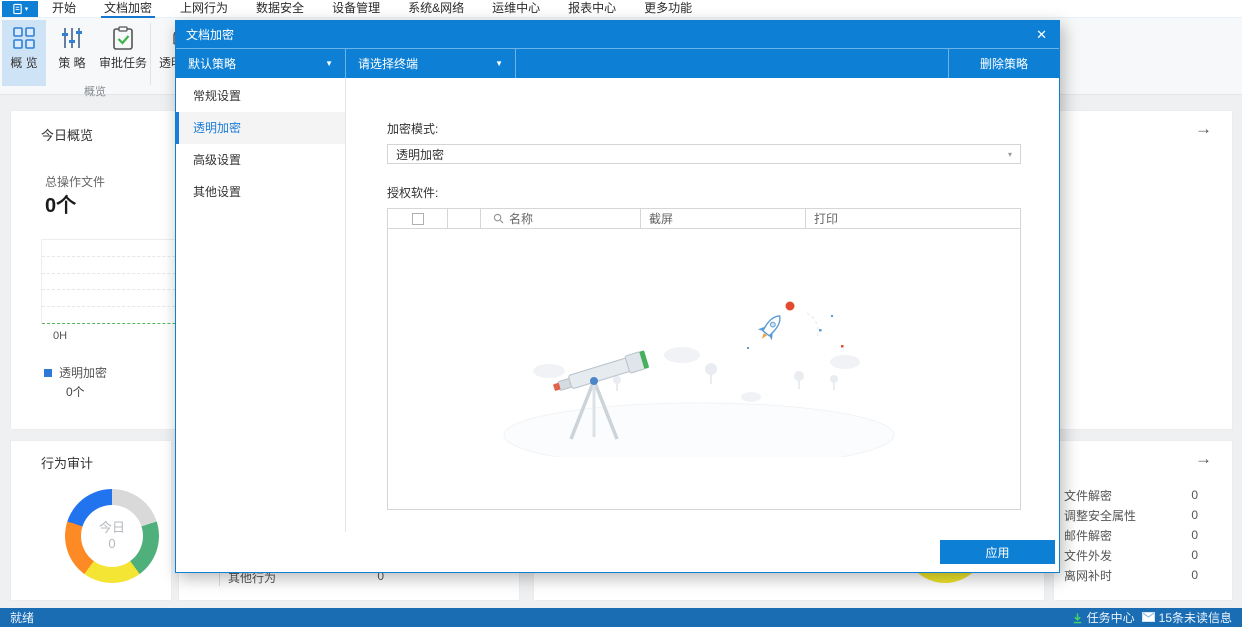 The height and width of the screenshot is (627, 1242). Describe the element at coordinates (413, 193) in the screenshot. I see `authorized-software-label: 授权软件:` at that location.